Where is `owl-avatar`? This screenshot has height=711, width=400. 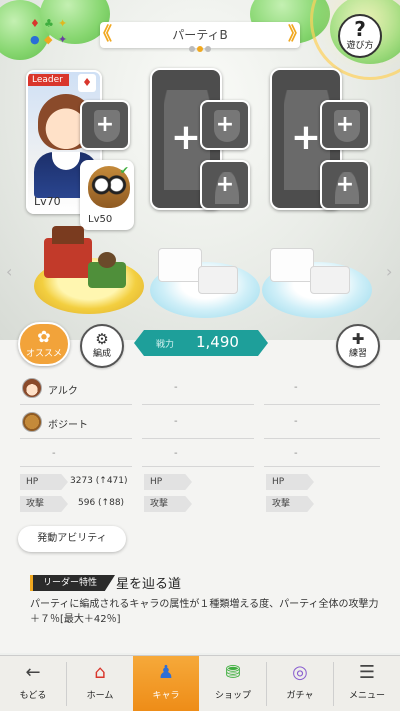 owl-avatar is located at coordinates (32, 422).